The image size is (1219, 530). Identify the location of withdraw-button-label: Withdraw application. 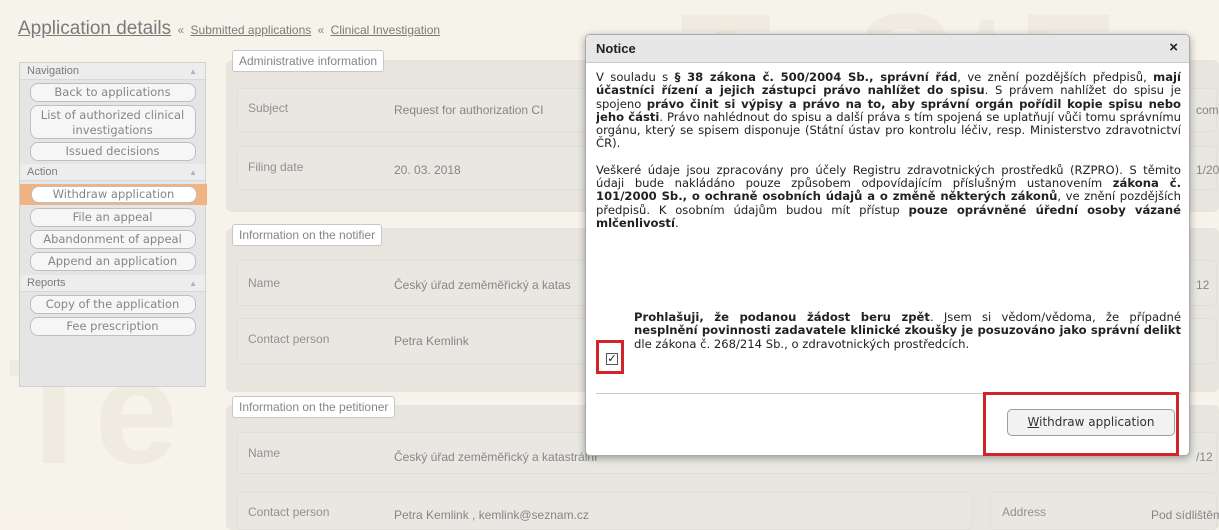
(1091, 422).